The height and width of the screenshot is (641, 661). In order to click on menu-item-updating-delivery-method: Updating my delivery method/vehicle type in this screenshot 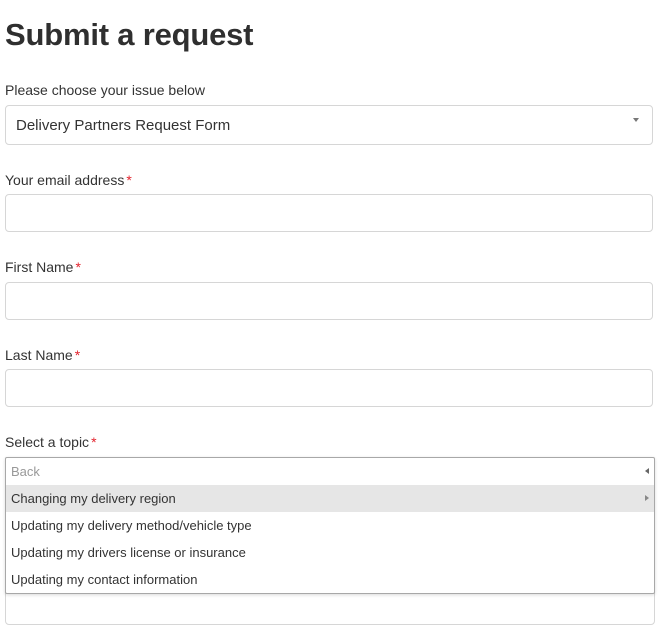, I will do `click(330, 525)`.